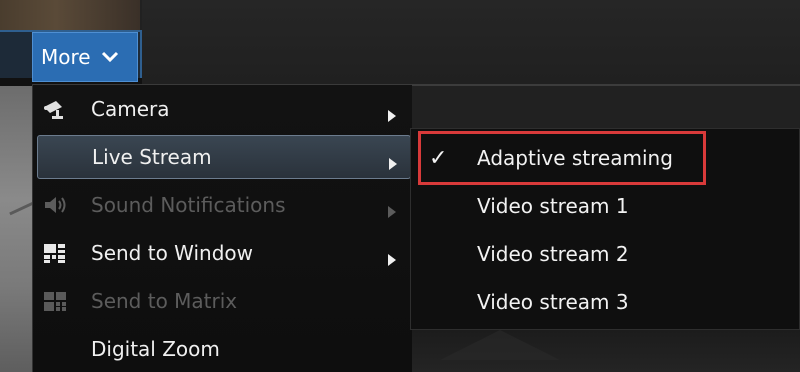 Image resolution: width=800 pixels, height=372 pixels. Describe the element at coordinates (188, 205) in the screenshot. I see `menu-item-label: Sound Notifications` at that location.